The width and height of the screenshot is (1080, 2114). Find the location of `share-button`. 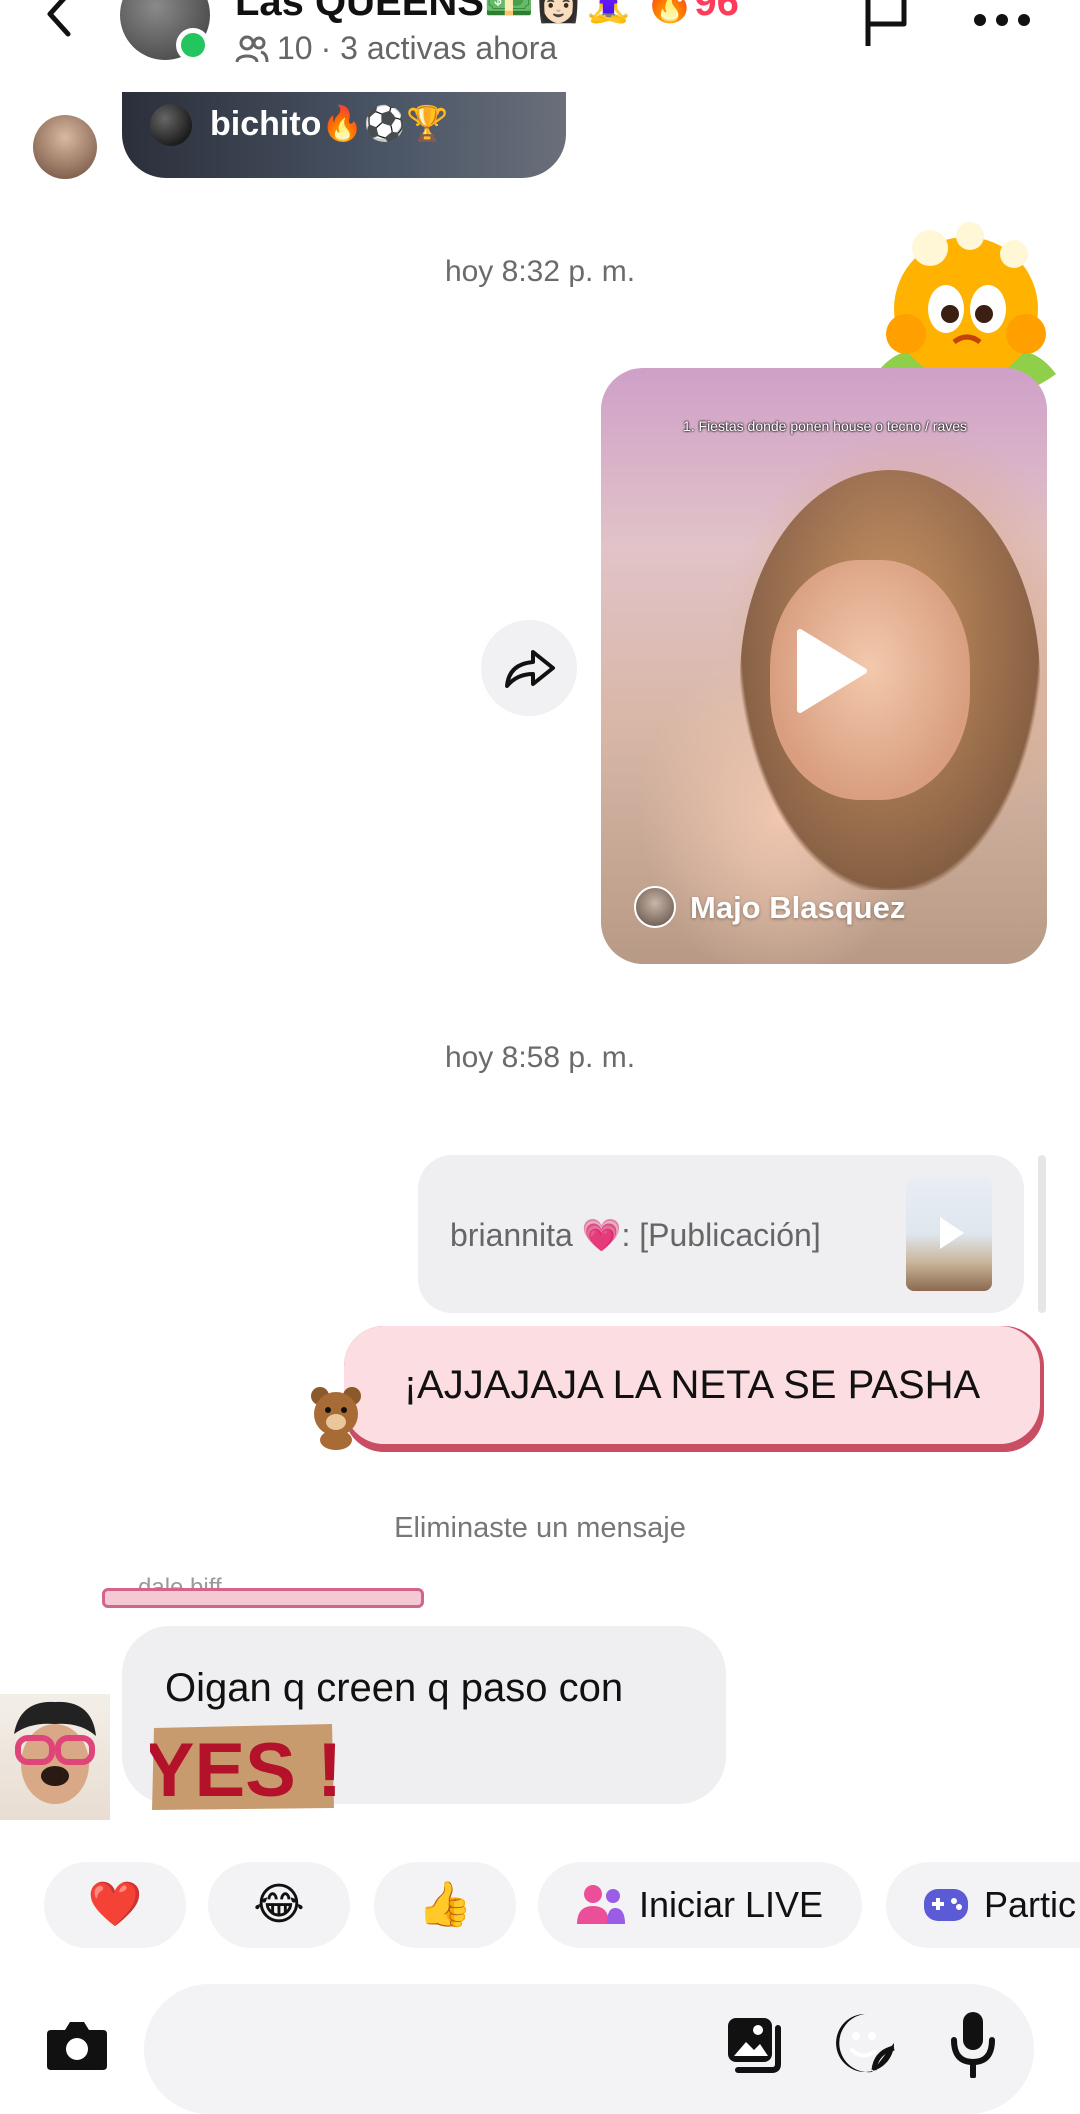

share-button is located at coordinates (529, 668).